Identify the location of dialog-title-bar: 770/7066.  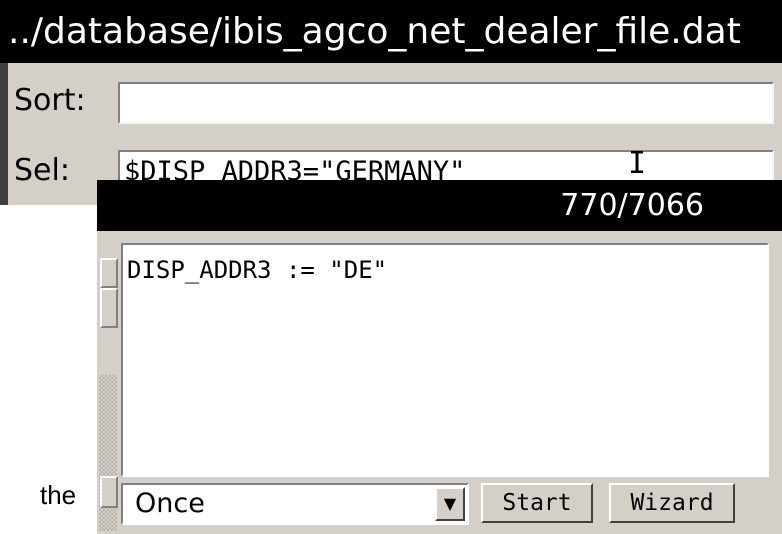
(439, 205).